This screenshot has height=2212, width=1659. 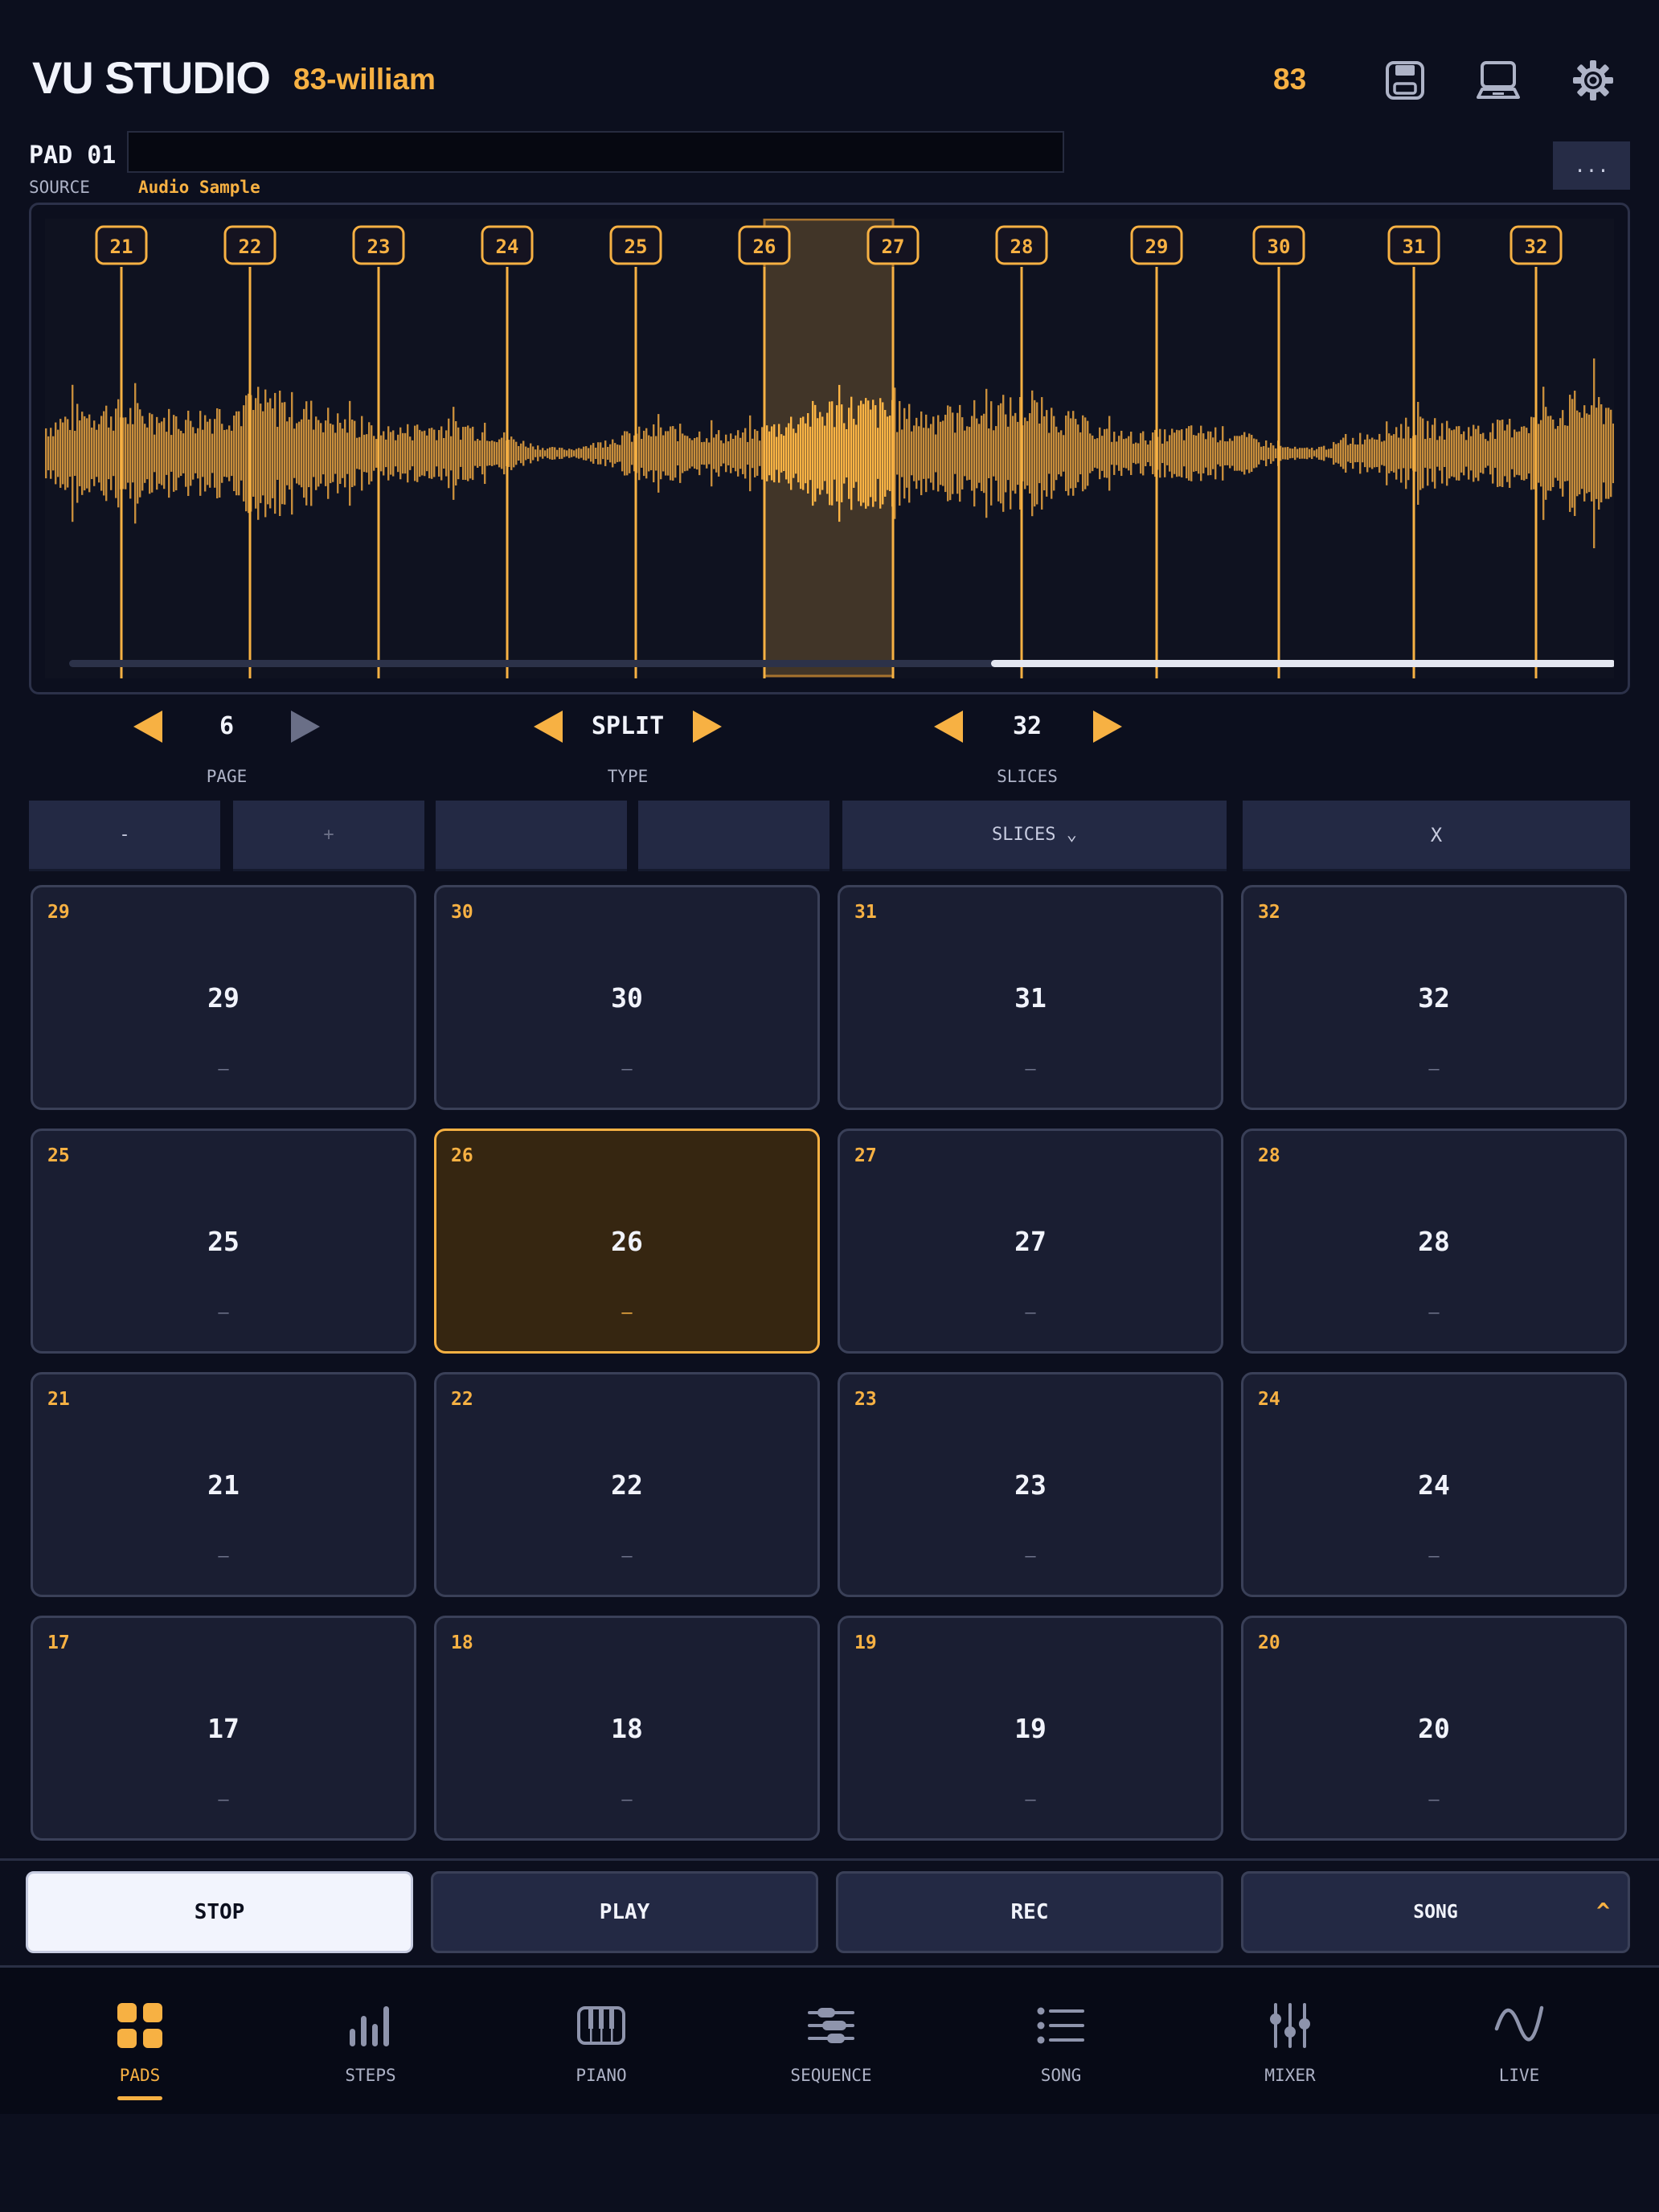 I want to click on pad-label: 18, so click(x=627, y=1728).